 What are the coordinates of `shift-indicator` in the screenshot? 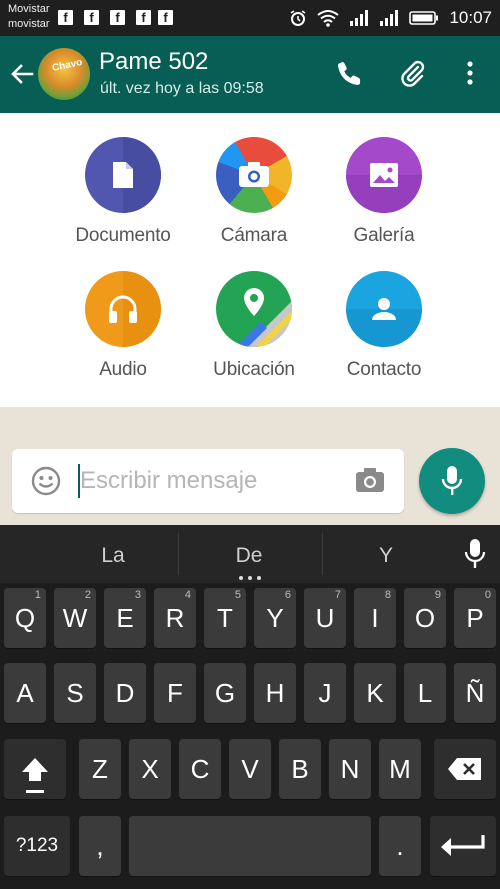 It's located at (35, 791).